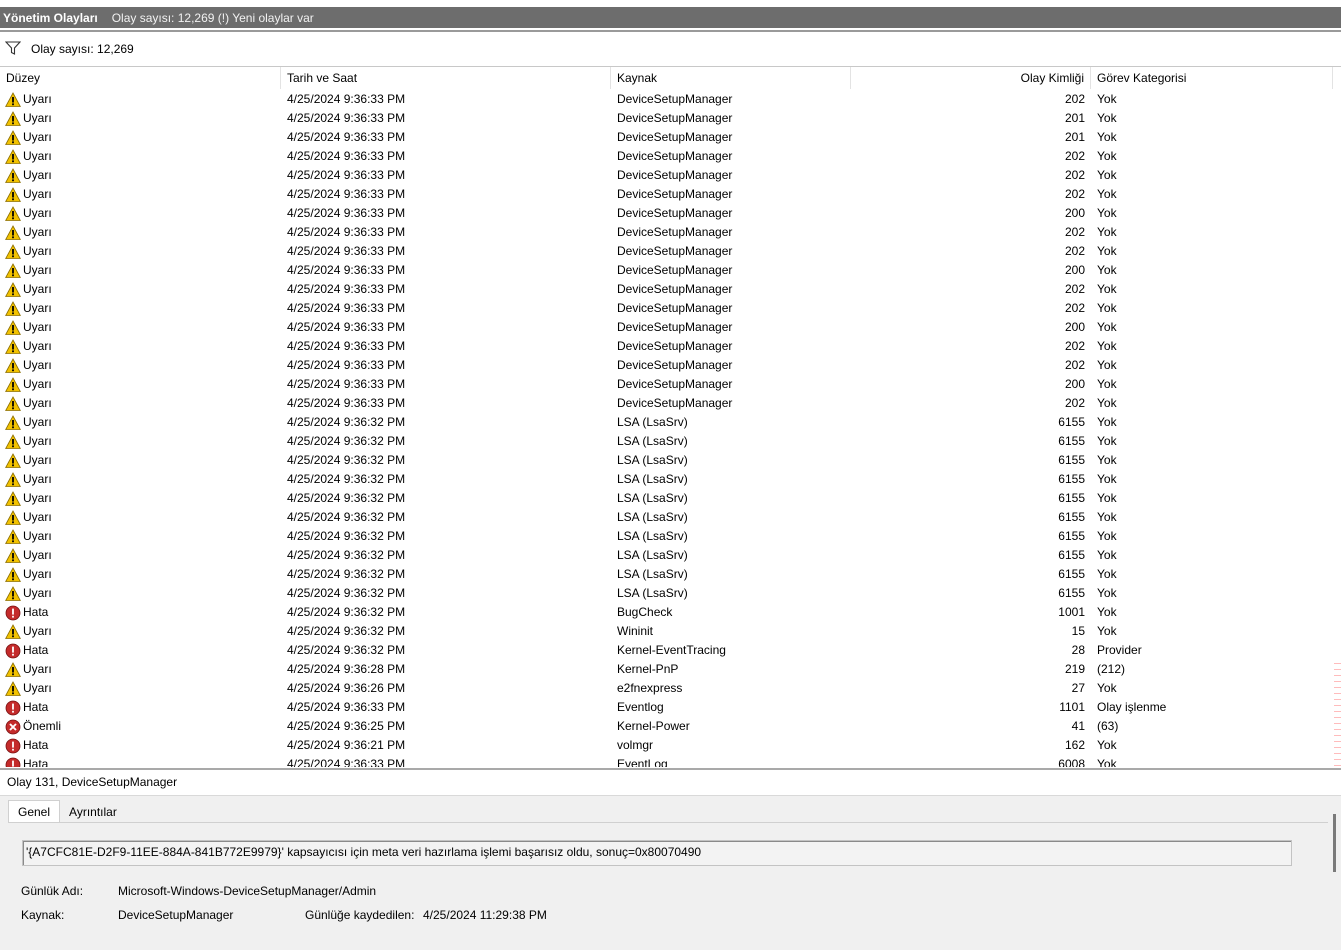  Describe the element at coordinates (346, 688) in the screenshot. I see `date-cell: 4/25/2024 9:36:26 PM` at that location.